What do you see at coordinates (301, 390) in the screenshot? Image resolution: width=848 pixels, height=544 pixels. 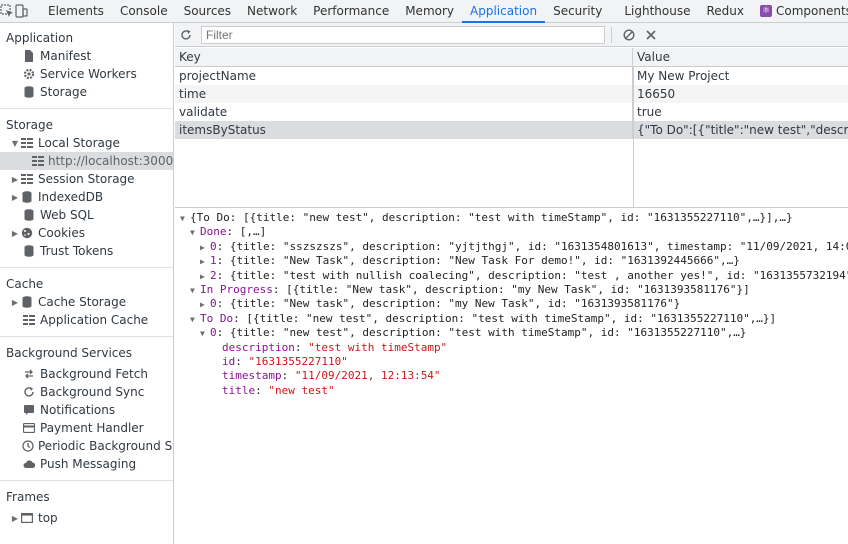 I see `tree-value: "new test"` at bounding box center [301, 390].